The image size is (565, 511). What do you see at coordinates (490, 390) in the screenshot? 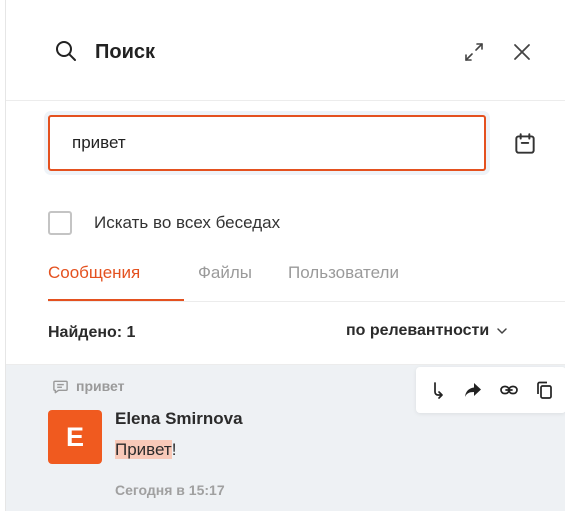
I see `message-actions-toolbar` at bounding box center [490, 390].